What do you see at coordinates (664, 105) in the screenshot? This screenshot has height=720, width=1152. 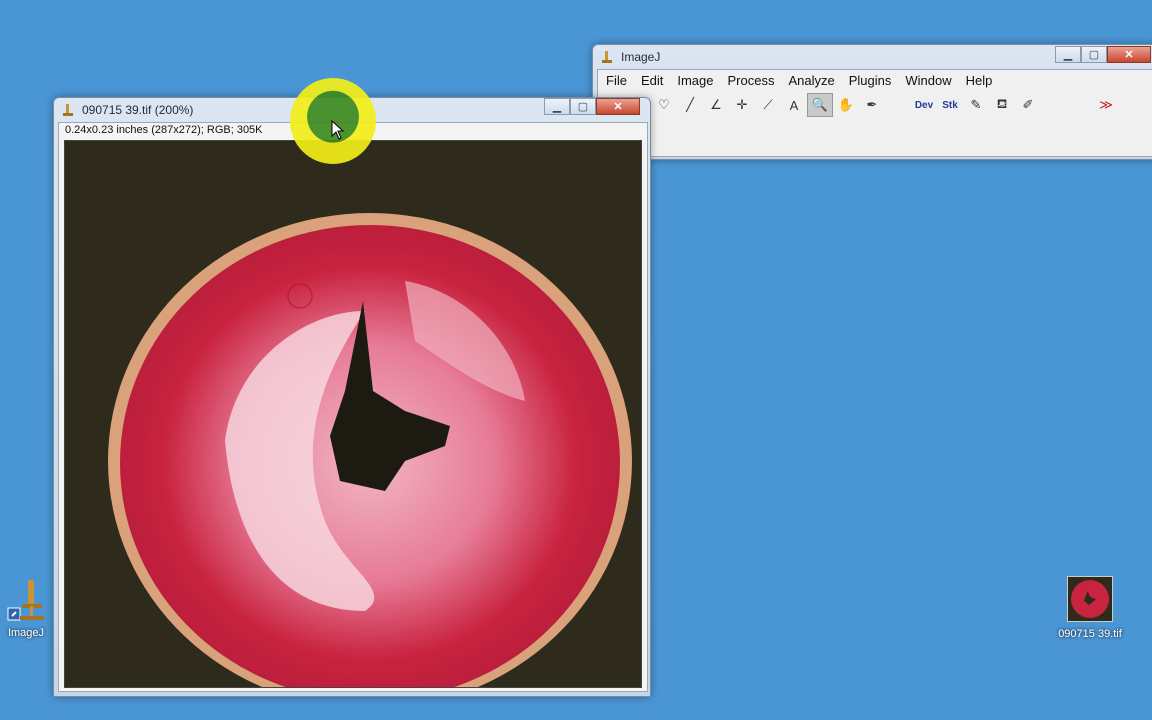 I see `freehand-tool-icon: ♡` at bounding box center [664, 105].